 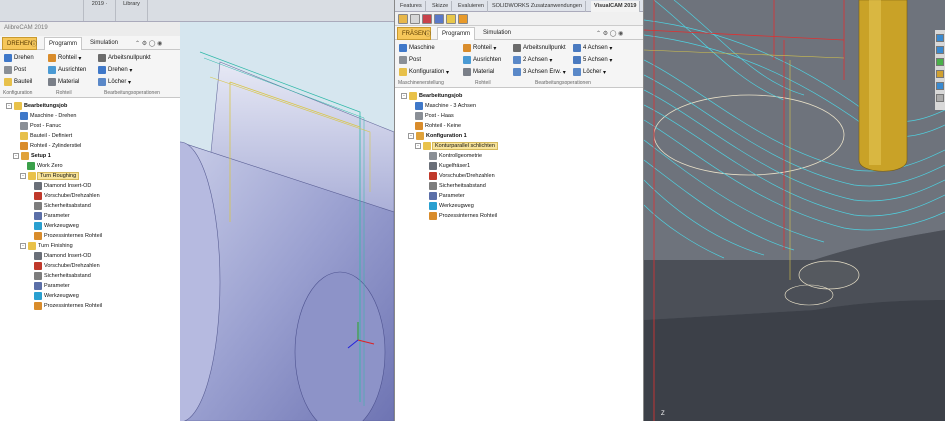 I want to click on tree-item: - Setup 1, so click(x=32, y=156).